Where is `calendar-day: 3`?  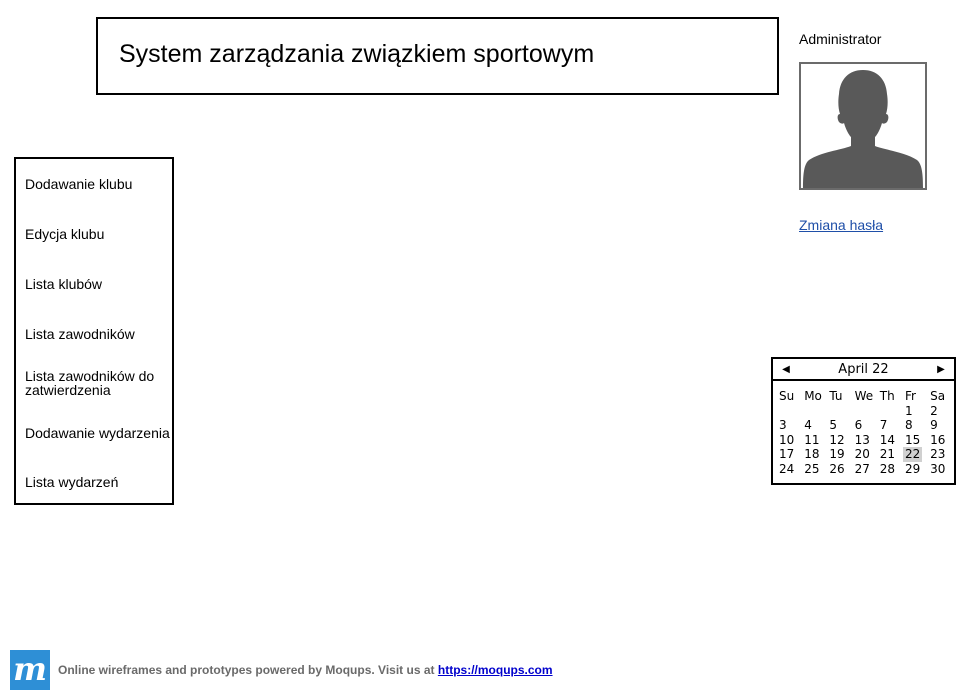
calendar-day: 3 is located at coordinates (789, 425).